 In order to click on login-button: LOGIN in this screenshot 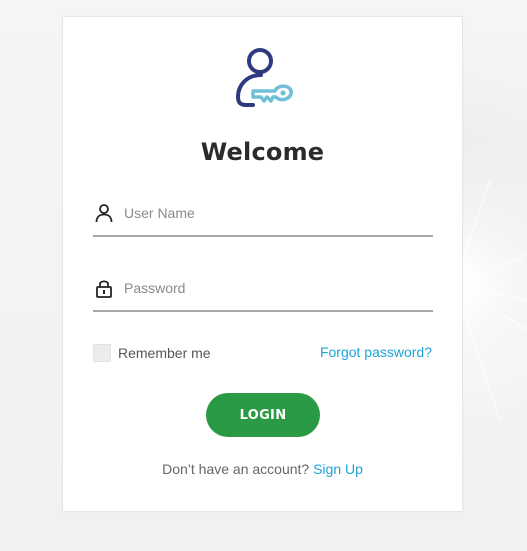, I will do `click(263, 415)`.